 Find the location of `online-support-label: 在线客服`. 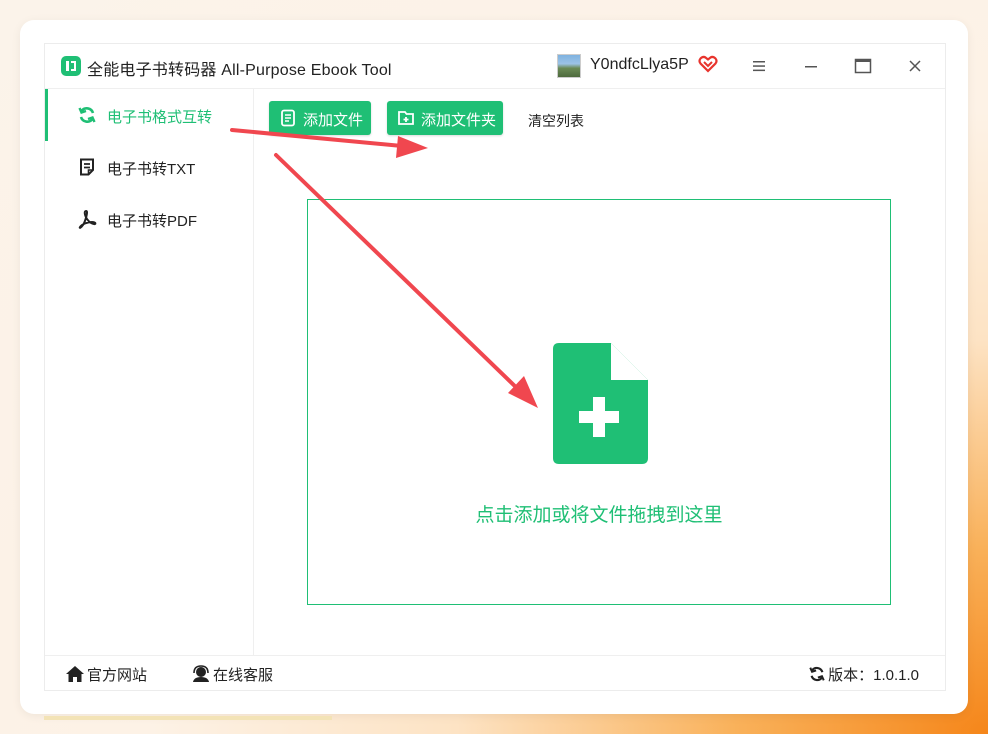

online-support-label: 在线客服 is located at coordinates (243, 675).